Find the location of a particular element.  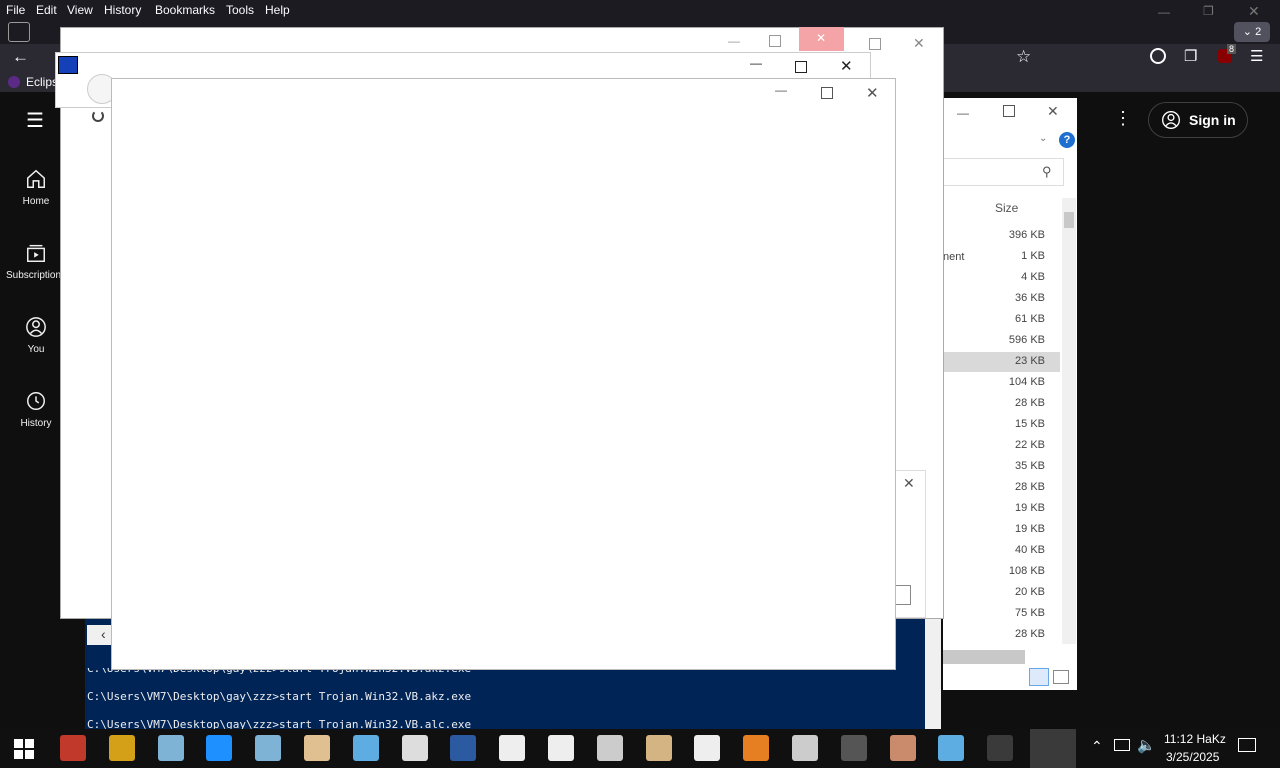

file-size-cell: 22 KB is located at coordinates (1030, 445).